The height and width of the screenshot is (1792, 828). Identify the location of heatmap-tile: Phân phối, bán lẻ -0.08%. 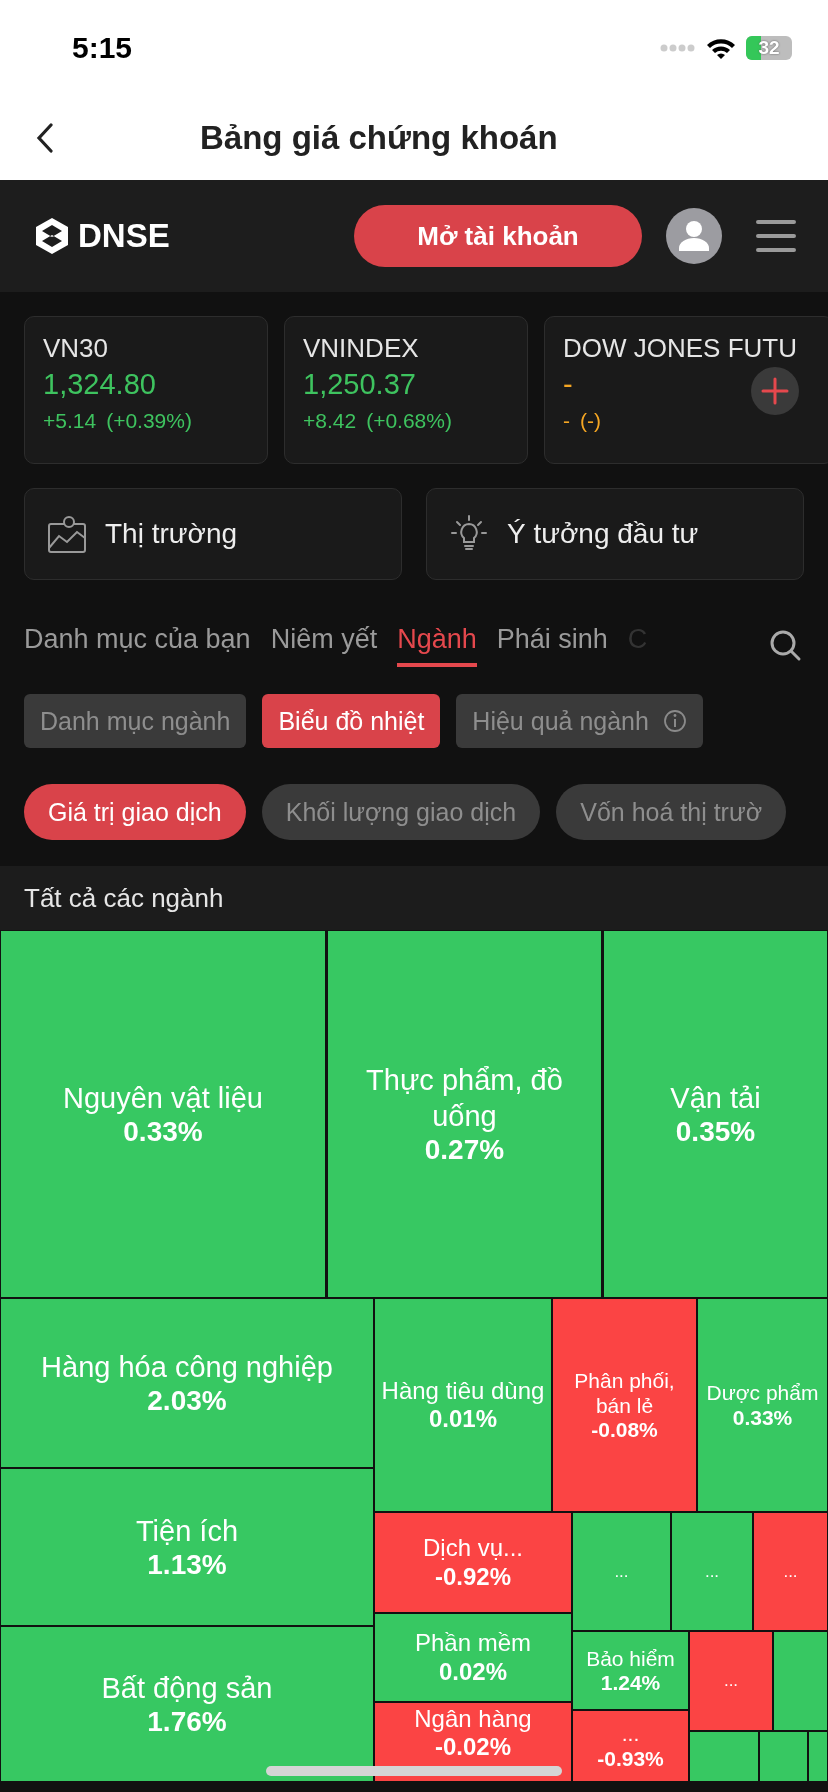
(624, 1405).